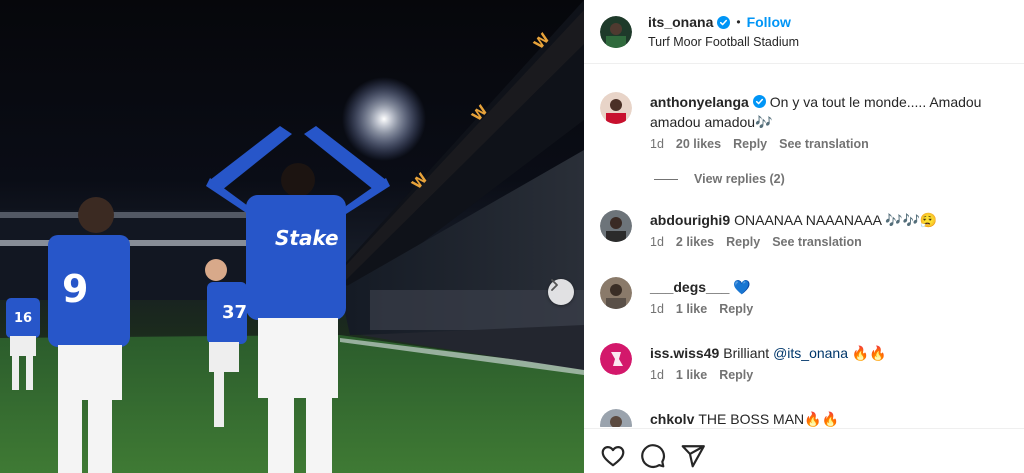 The height and width of the screenshot is (473, 1024). What do you see at coordinates (828, 287) in the screenshot?
I see `comment-text: ___degs___ 💙` at bounding box center [828, 287].